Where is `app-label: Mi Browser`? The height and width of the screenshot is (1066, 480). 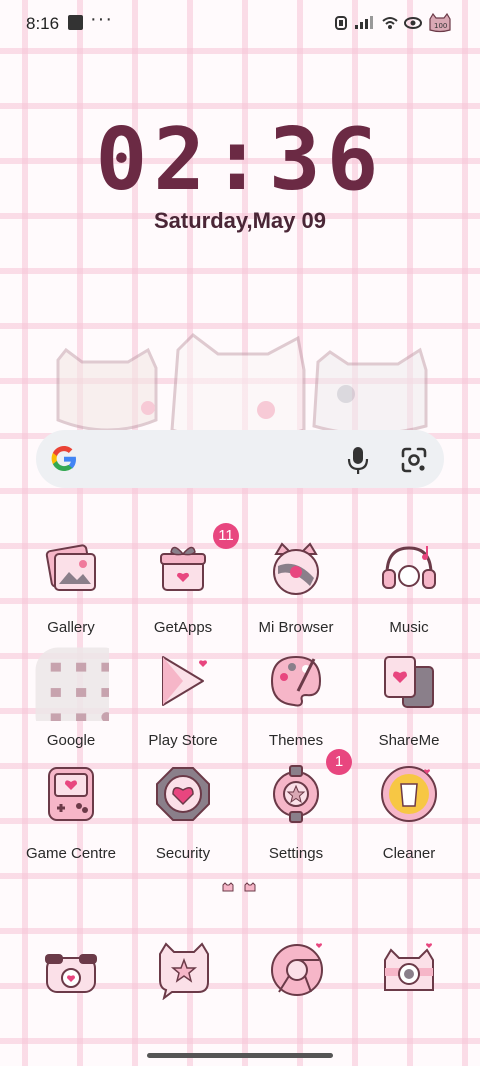 app-label: Mi Browser is located at coordinates (296, 627).